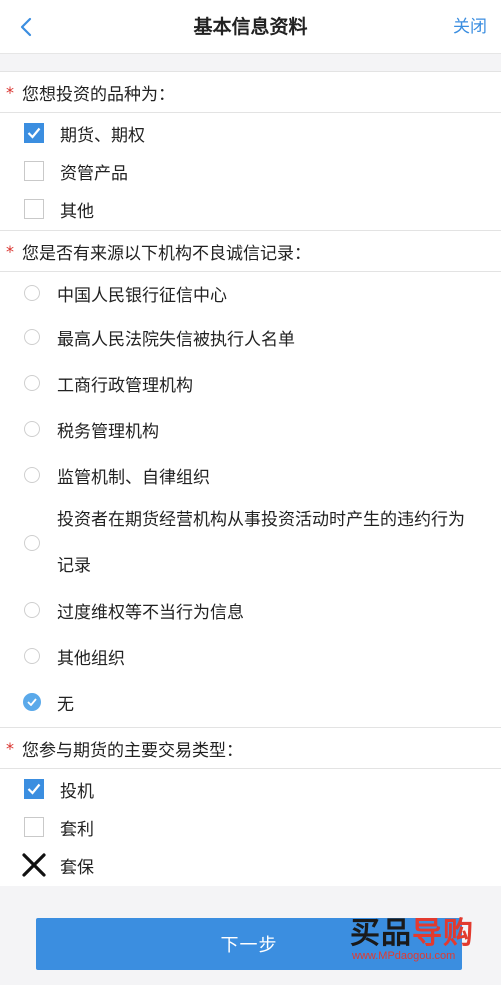 The height and width of the screenshot is (985, 501). Describe the element at coordinates (250, 865) in the screenshot. I see `option-hedging: 套保` at that location.